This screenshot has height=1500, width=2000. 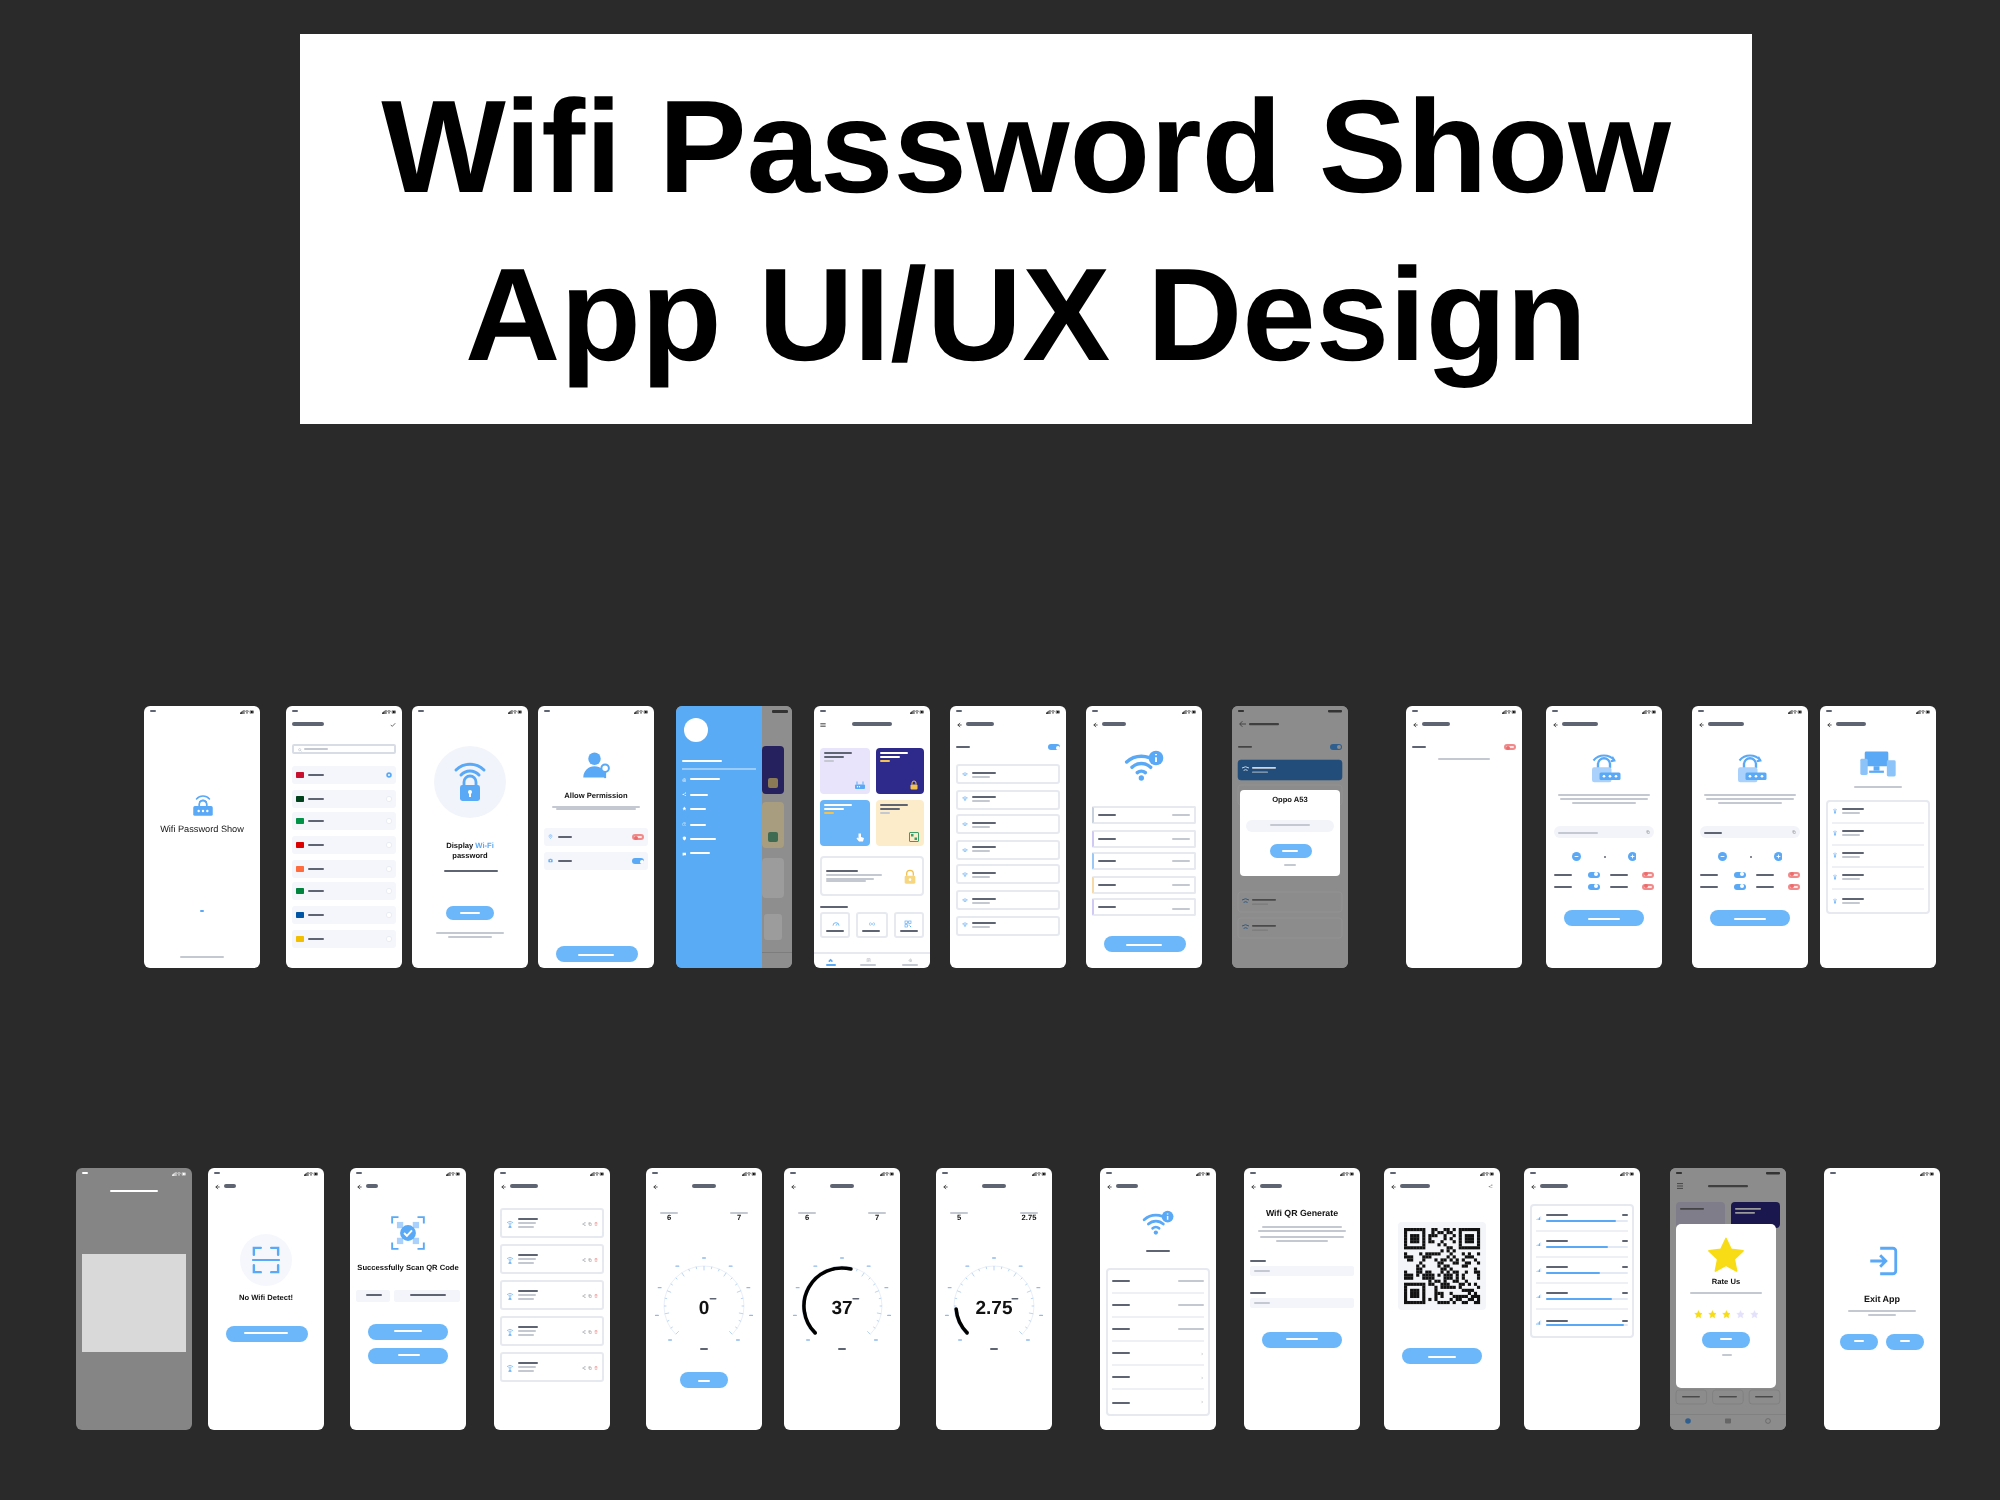 What do you see at coordinates (408, 1331) in the screenshot?
I see `save-button` at bounding box center [408, 1331].